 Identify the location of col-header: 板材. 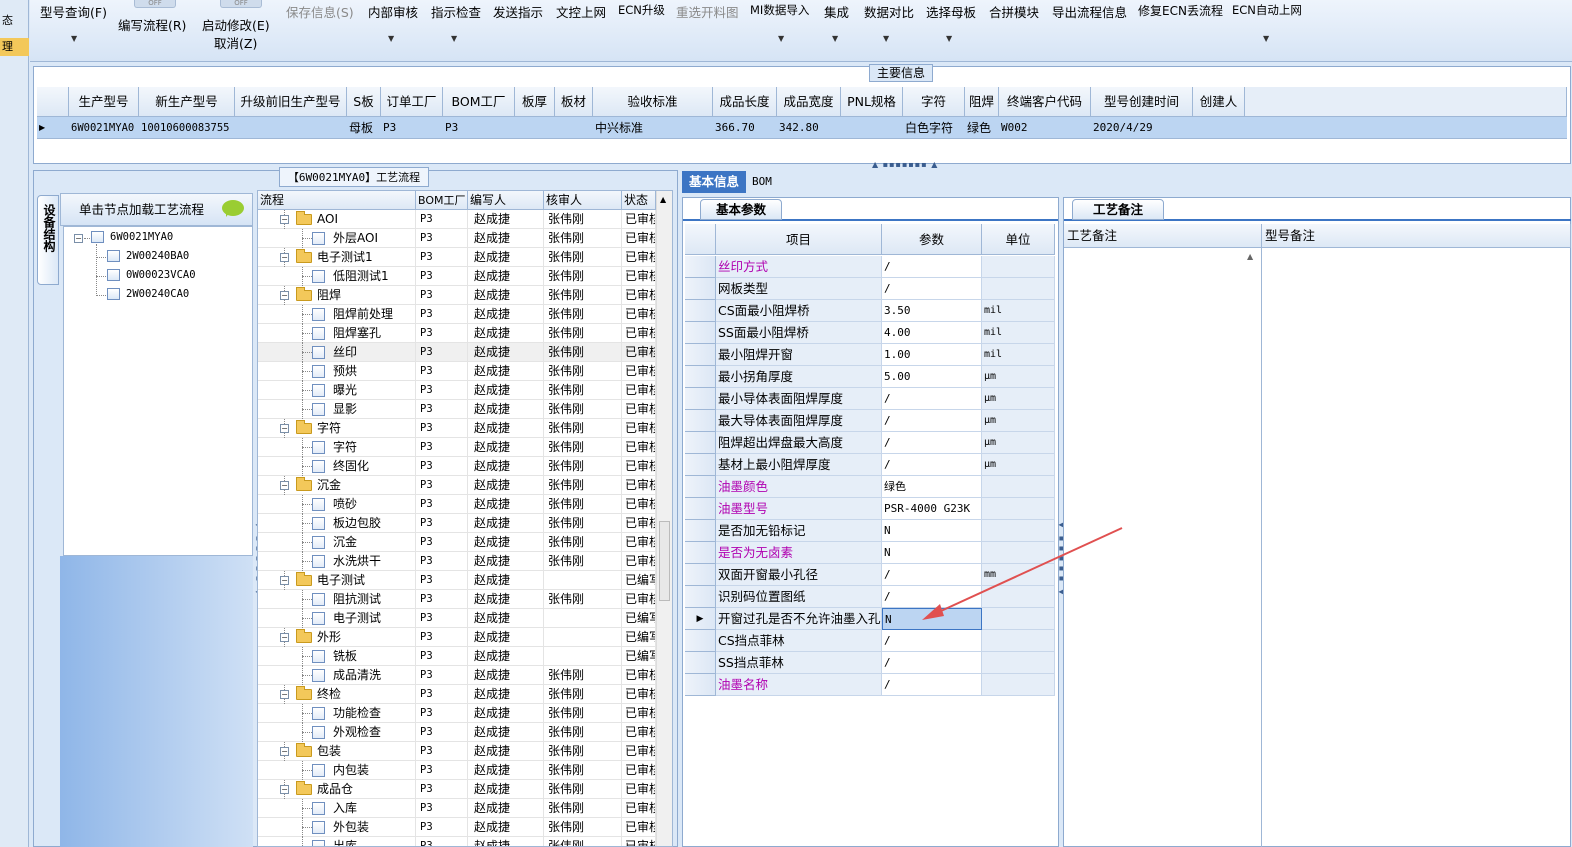
(574, 102).